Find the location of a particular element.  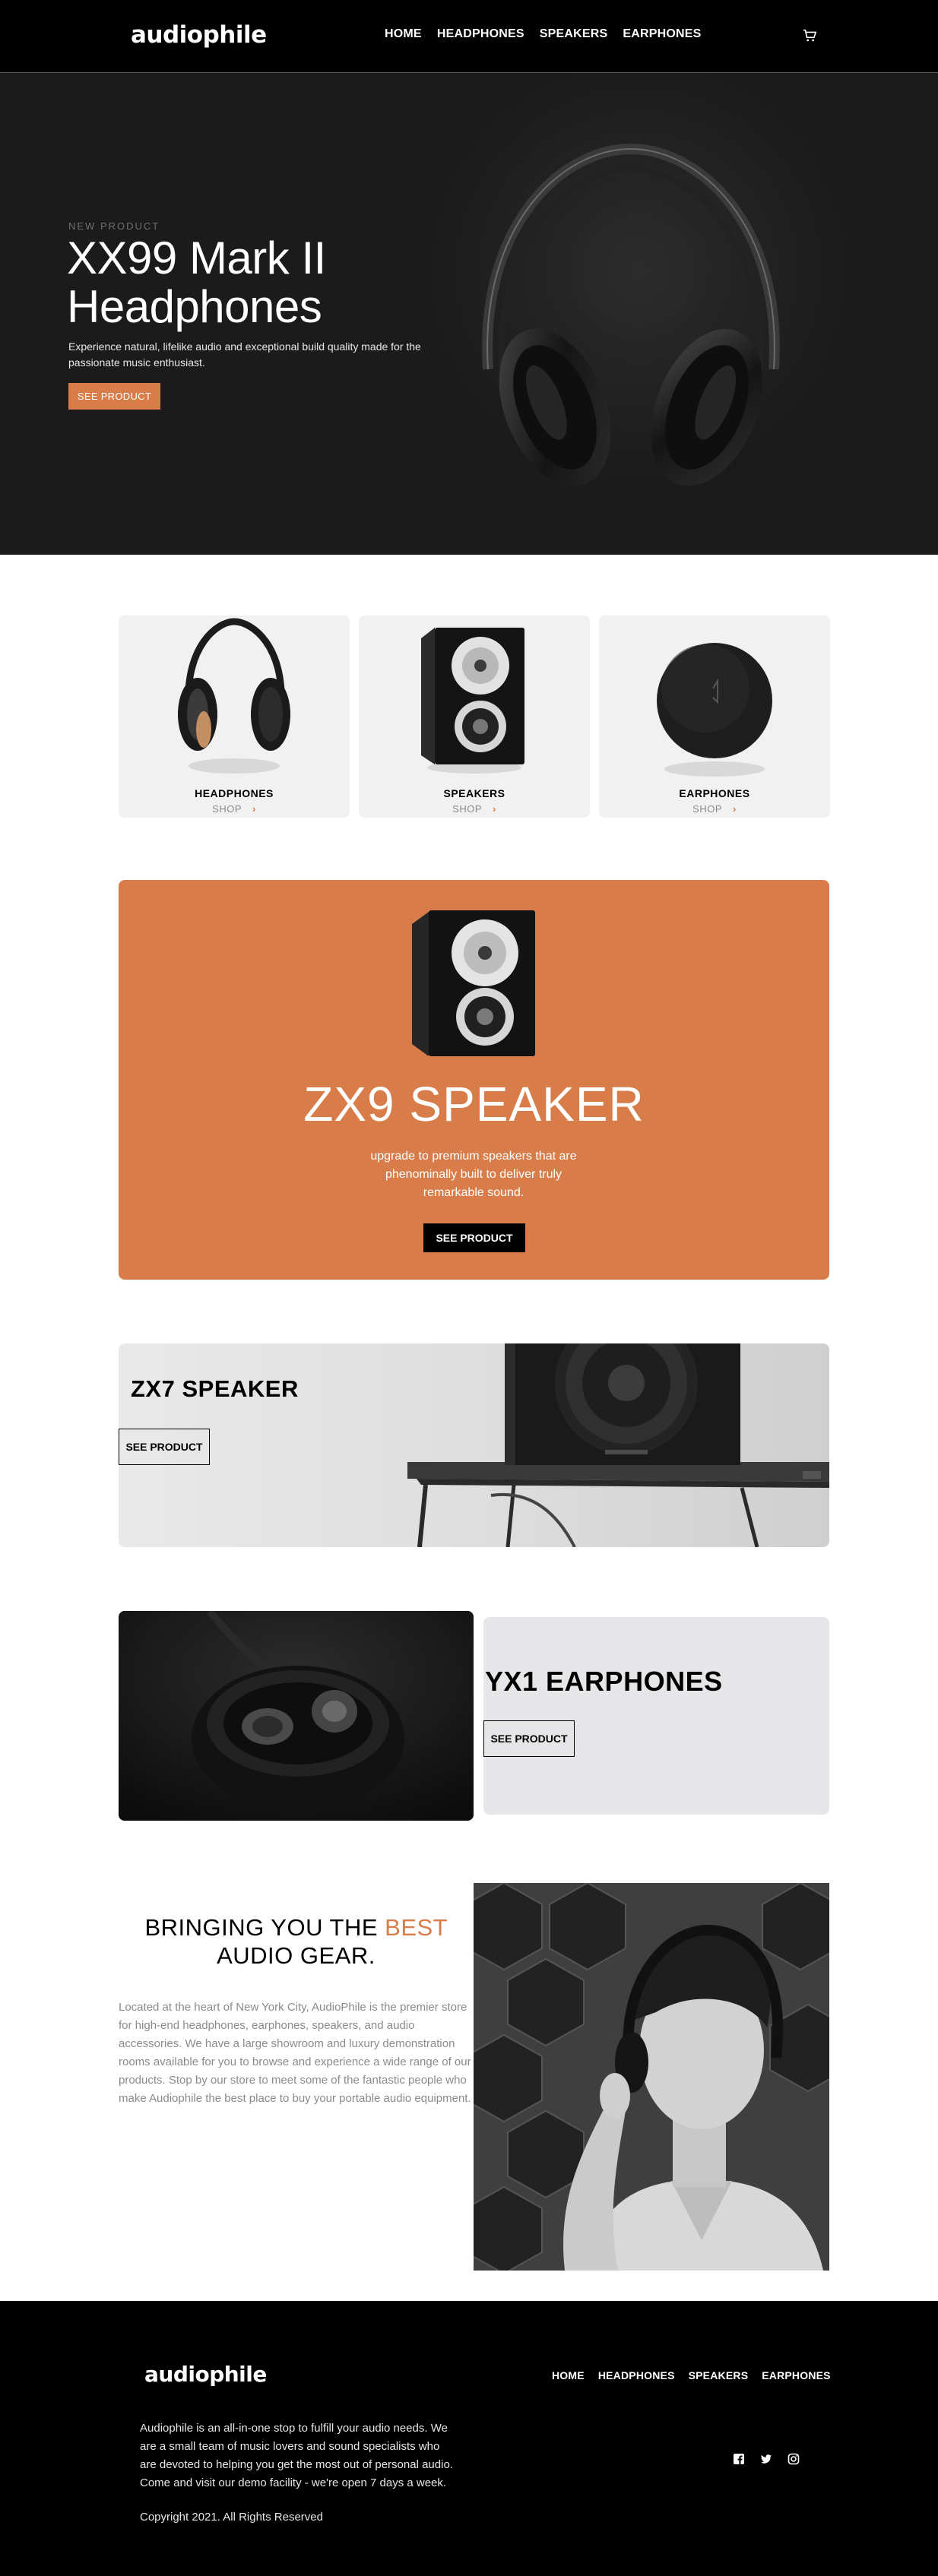

about-person-image is located at coordinates (651, 2077).